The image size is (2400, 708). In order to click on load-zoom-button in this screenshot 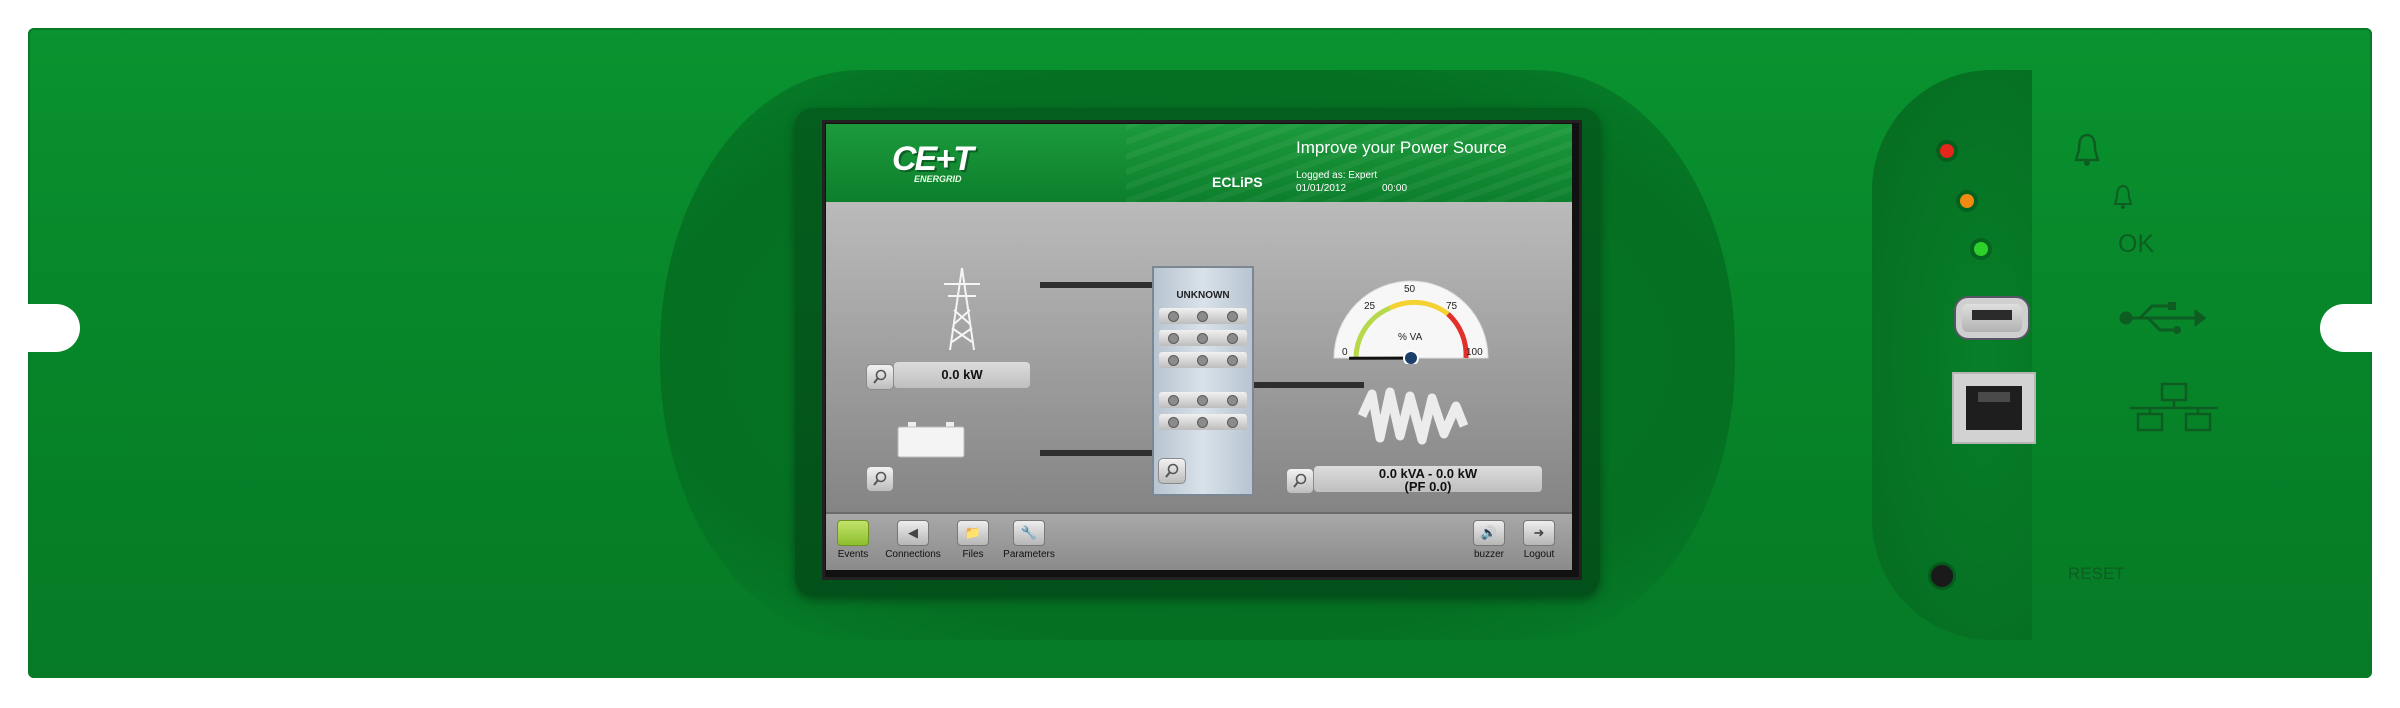, I will do `click(1300, 481)`.